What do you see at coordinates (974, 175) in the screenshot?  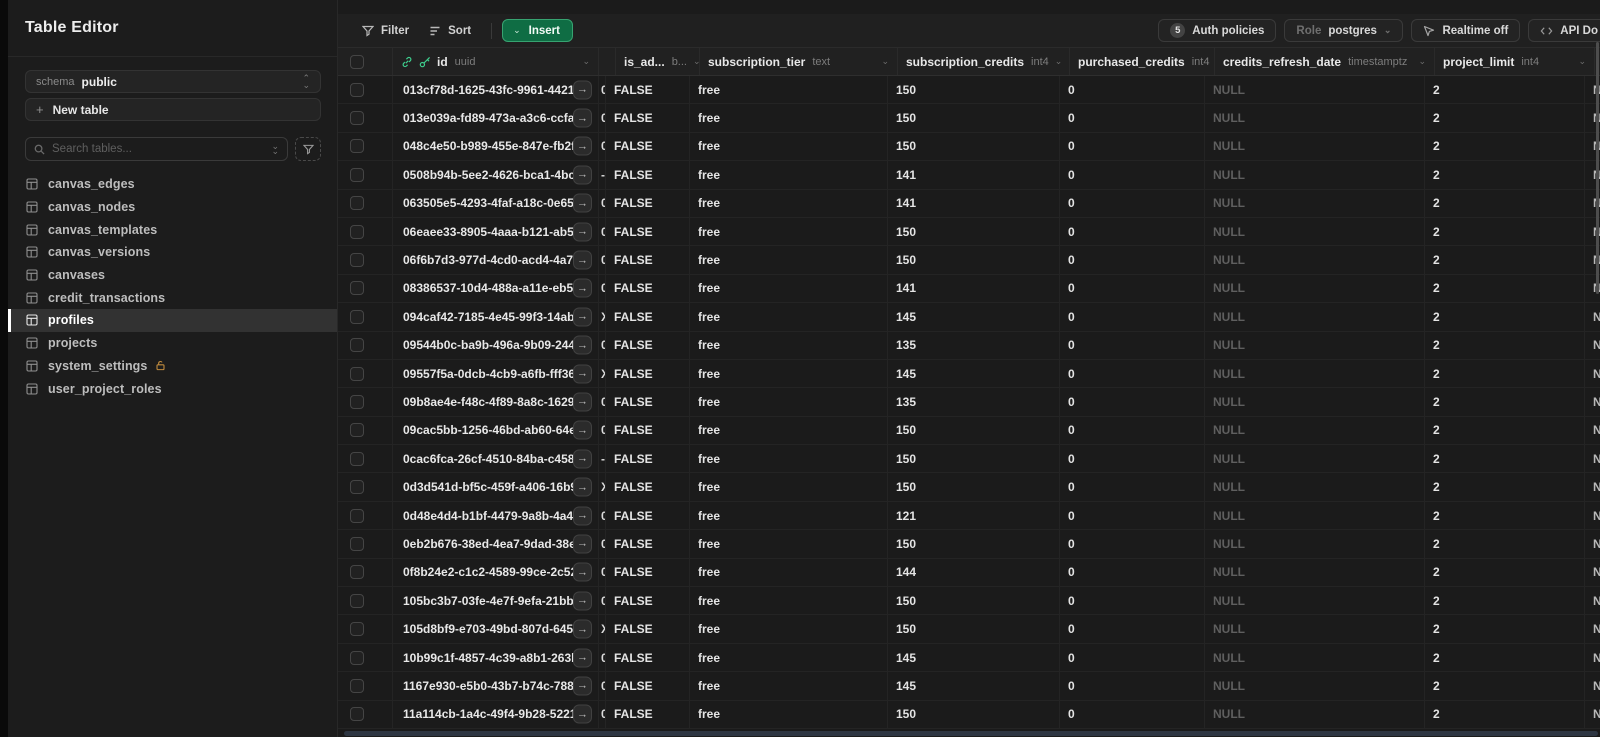 I see `cell-credits: 141` at bounding box center [974, 175].